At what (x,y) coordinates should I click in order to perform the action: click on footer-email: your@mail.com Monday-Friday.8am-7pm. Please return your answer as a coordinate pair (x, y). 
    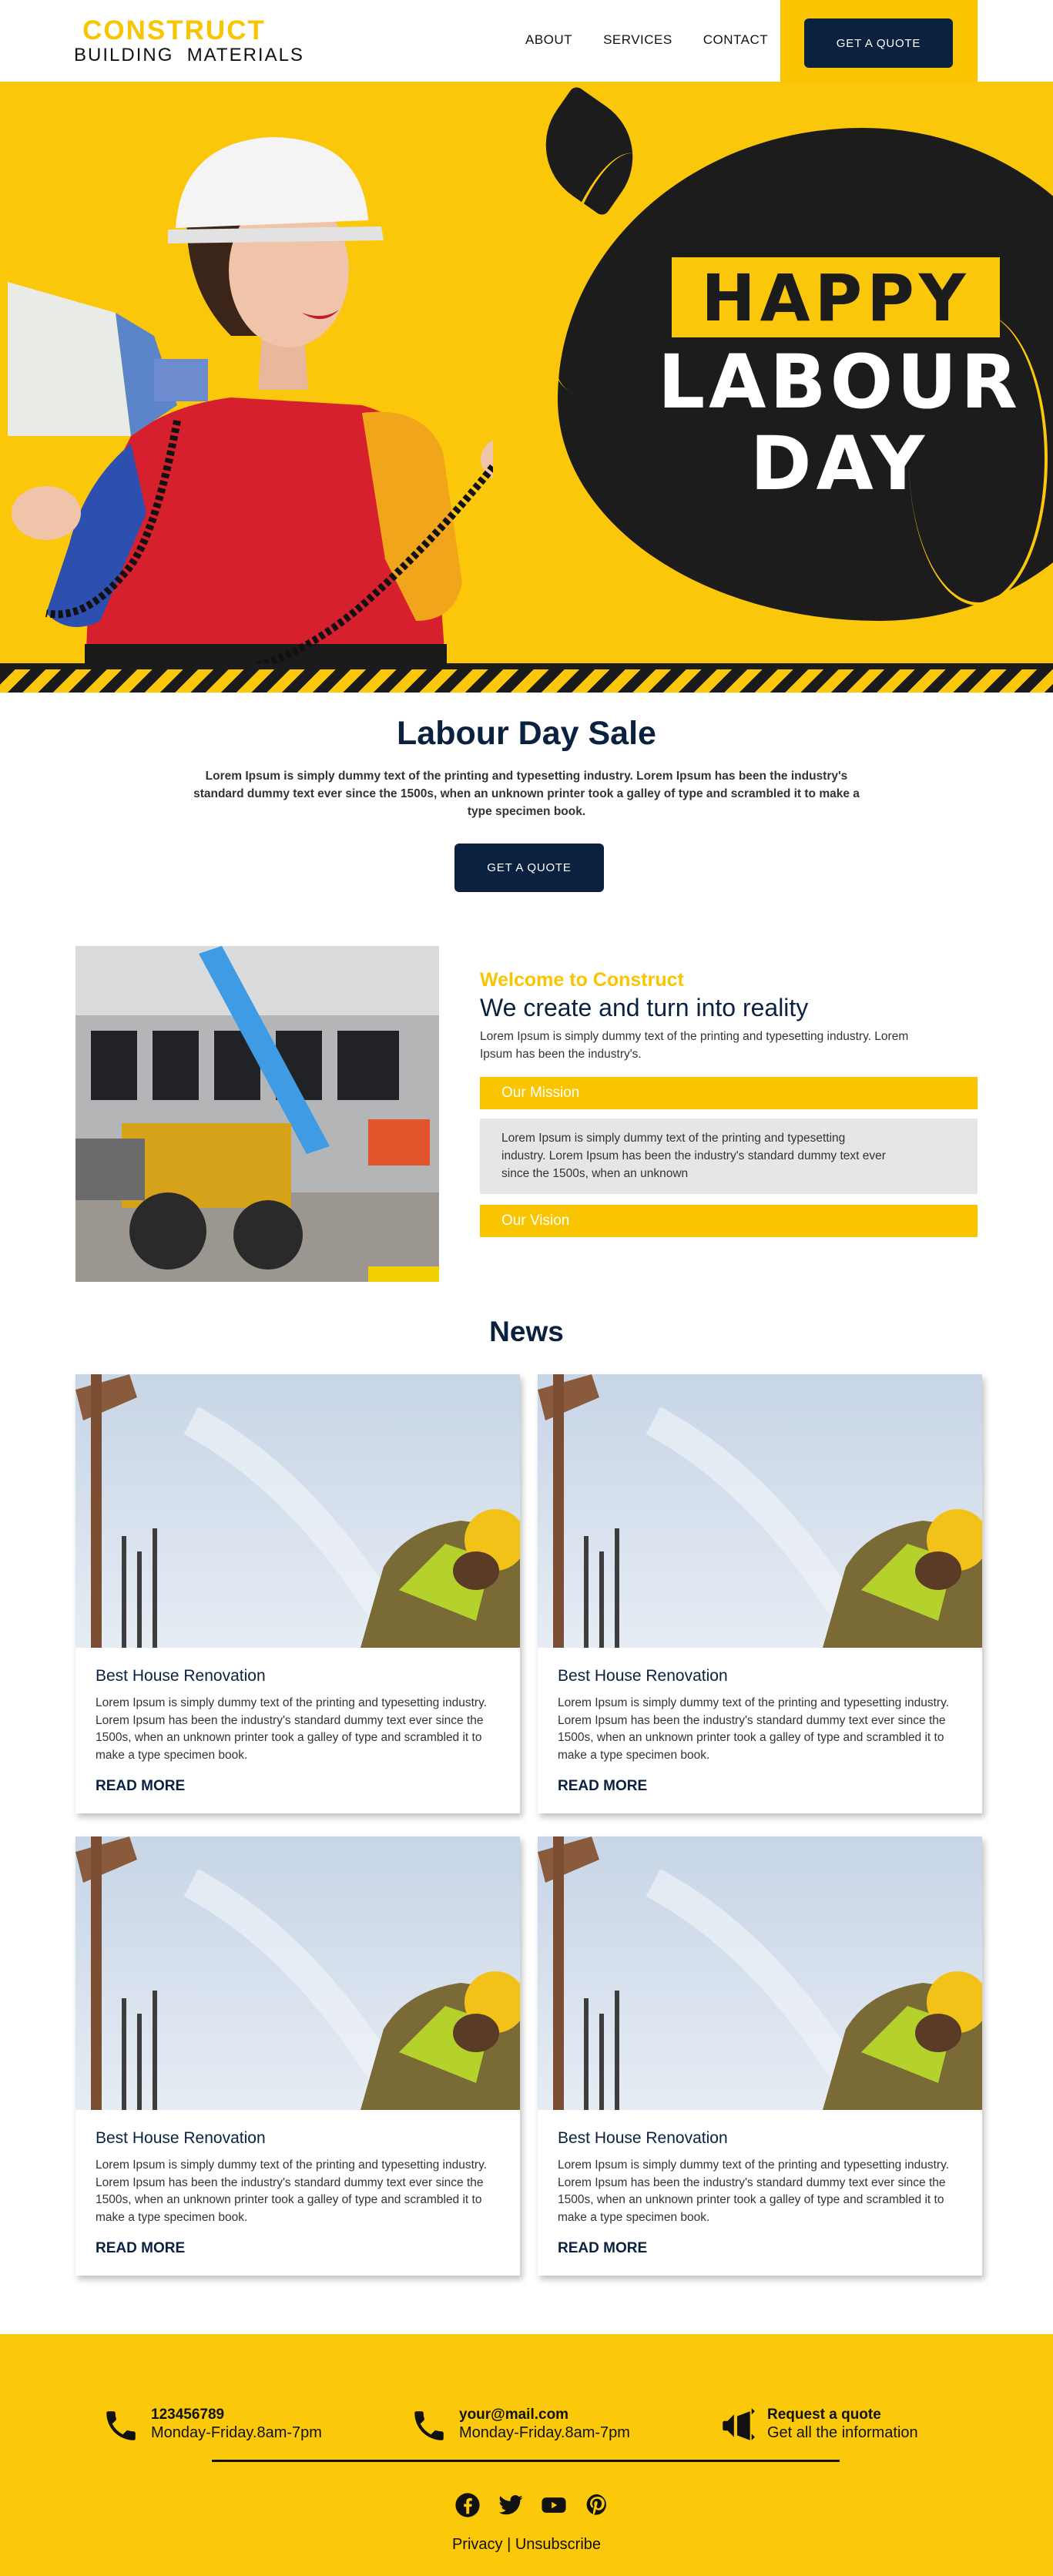
    Looking at the image, I should click on (520, 2426).